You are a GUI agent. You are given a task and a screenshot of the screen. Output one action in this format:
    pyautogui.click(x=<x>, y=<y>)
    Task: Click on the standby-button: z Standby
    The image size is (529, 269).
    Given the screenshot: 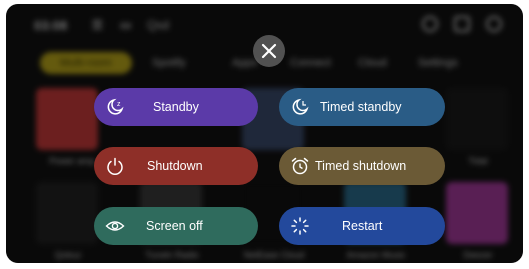 What is the action you would take?
    pyautogui.click(x=176, y=107)
    